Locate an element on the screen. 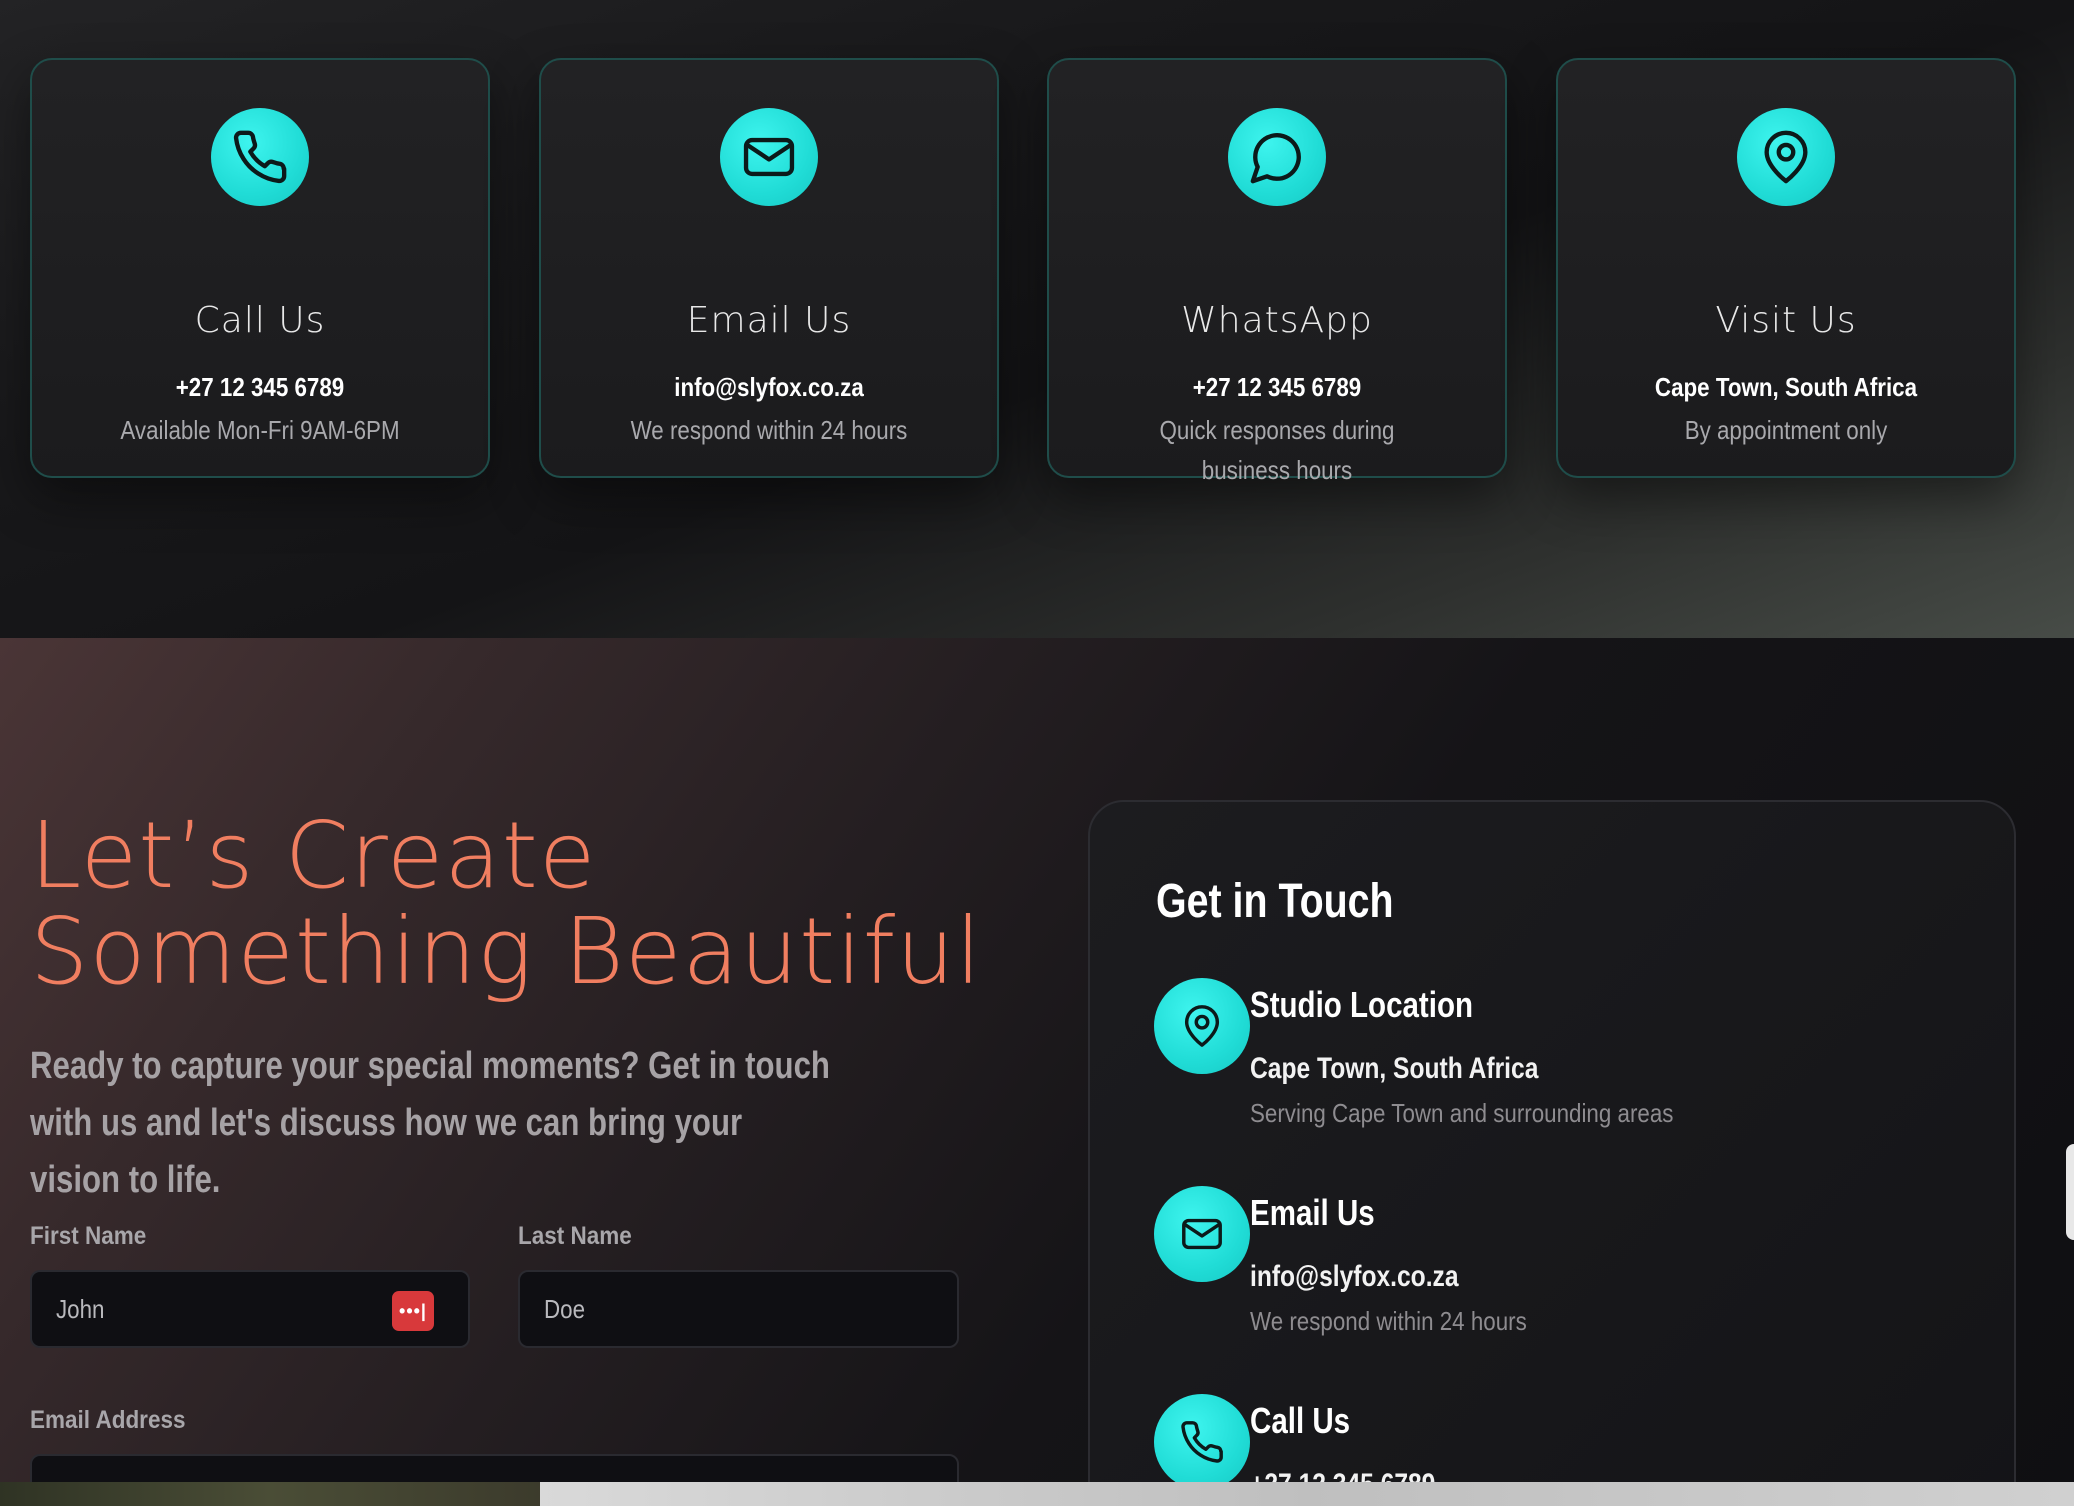  email-address-label: Email Address is located at coordinates (108, 1420).